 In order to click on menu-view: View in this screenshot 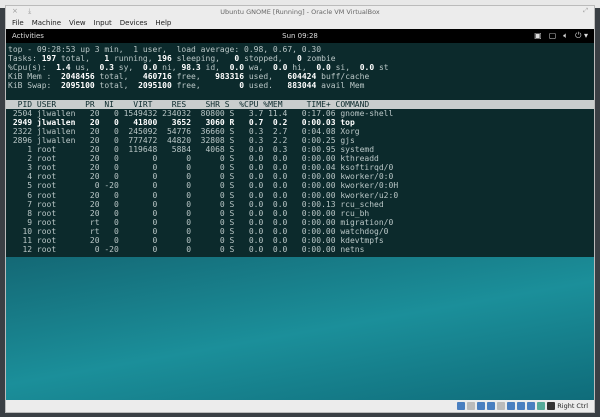, I will do `click(77, 23)`.